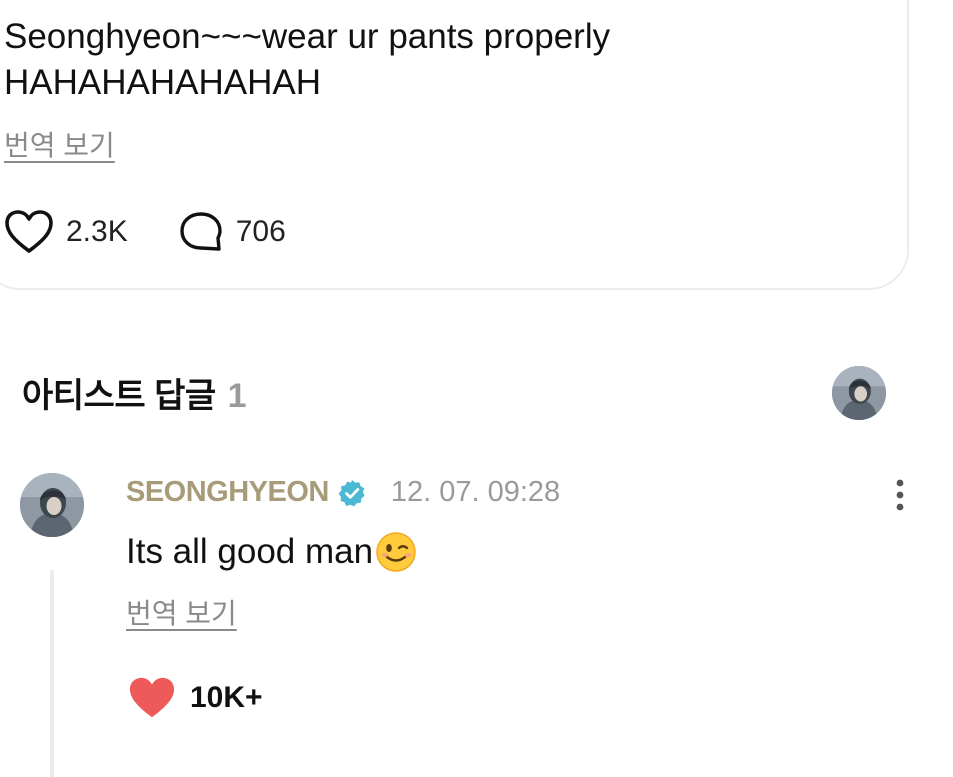  Describe the element at coordinates (201, 232) in the screenshot. I see `speech-bubble-icon` at that location.